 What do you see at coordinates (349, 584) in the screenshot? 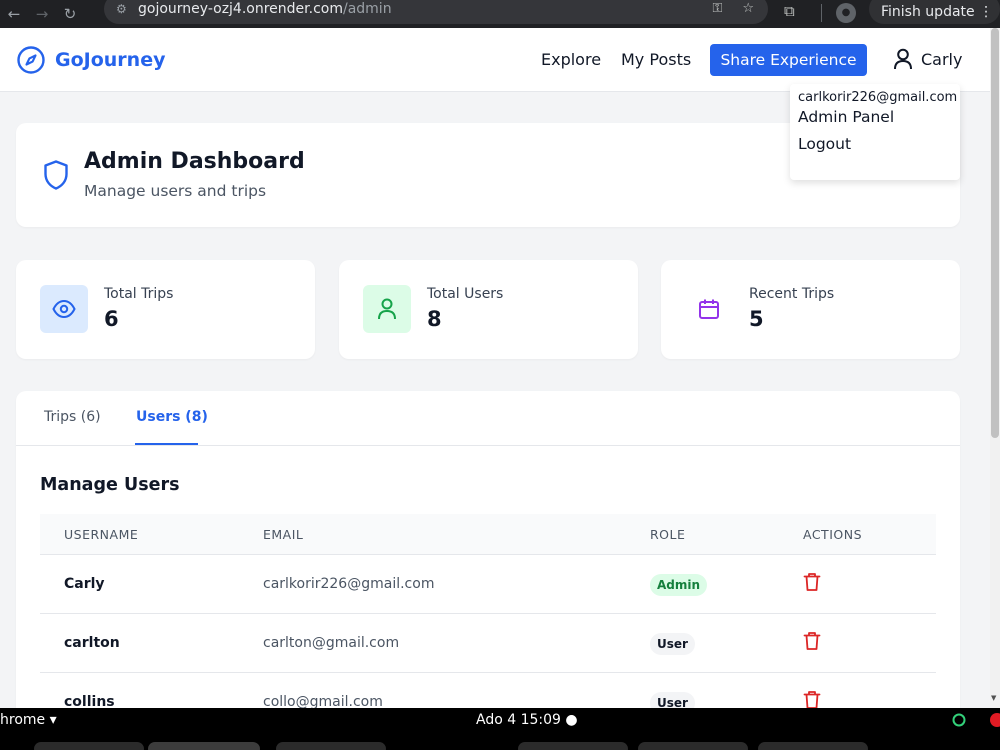
I see `cell-email: carlkorir226@gmail.com` at bounding box center [349, 584].